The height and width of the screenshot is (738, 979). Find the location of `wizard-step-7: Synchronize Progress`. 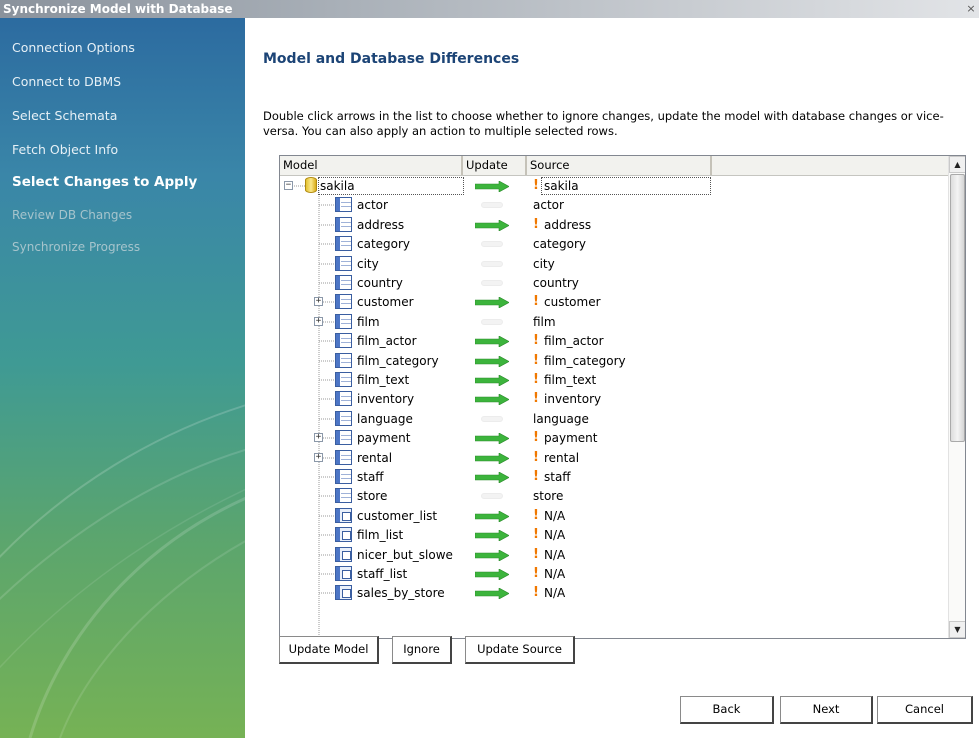

wizard-step-7: Synchronize Progress is located at coordinates (76, 247).